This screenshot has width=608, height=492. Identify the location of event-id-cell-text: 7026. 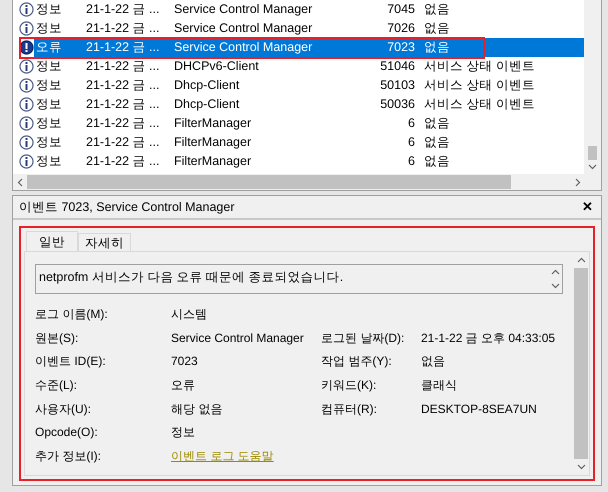
(400, 29).